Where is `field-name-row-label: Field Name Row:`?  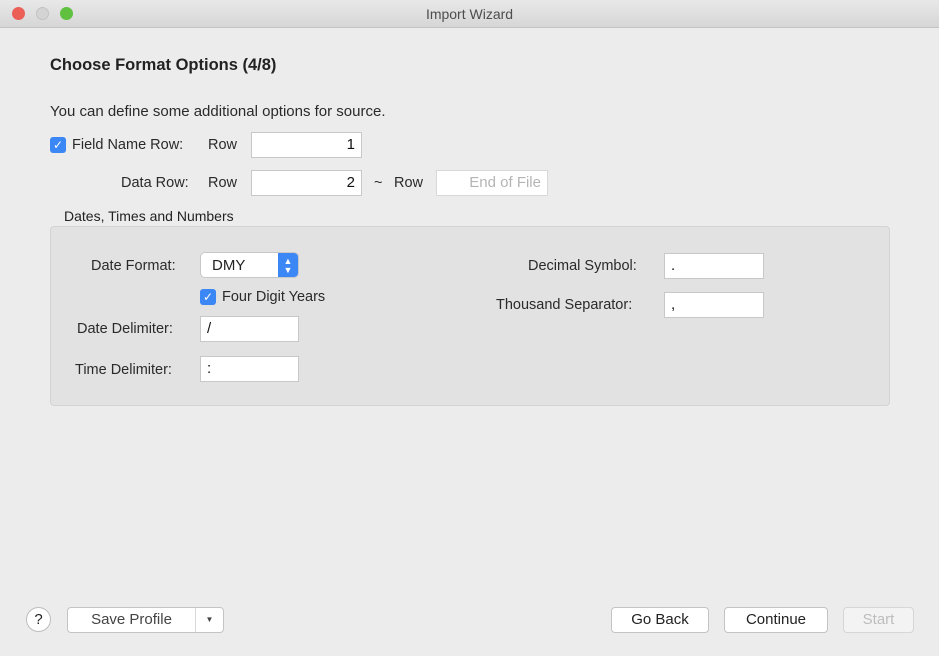 field-name-row-label: Field Name Row: is located at coordinates (128, 145).